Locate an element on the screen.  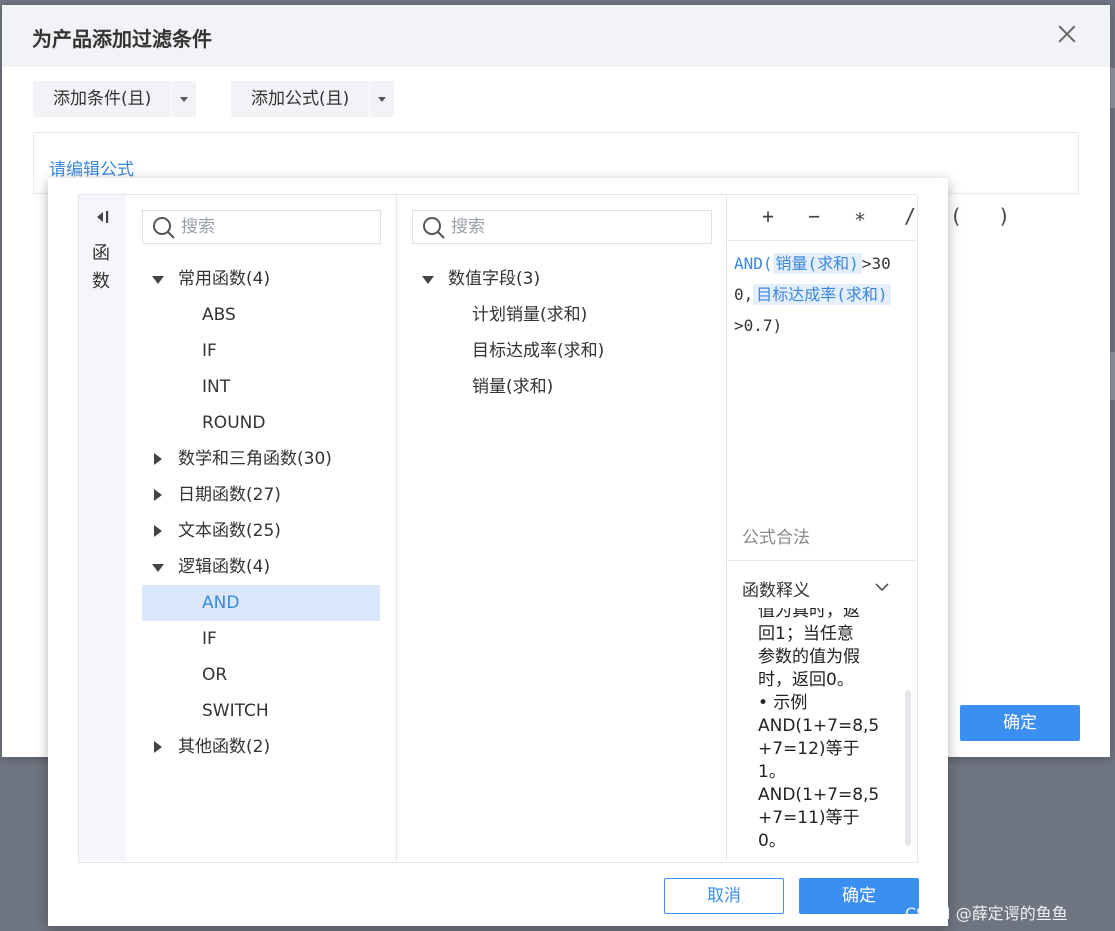
operator-close-paren: ) is located at coordinates (1004, 216).